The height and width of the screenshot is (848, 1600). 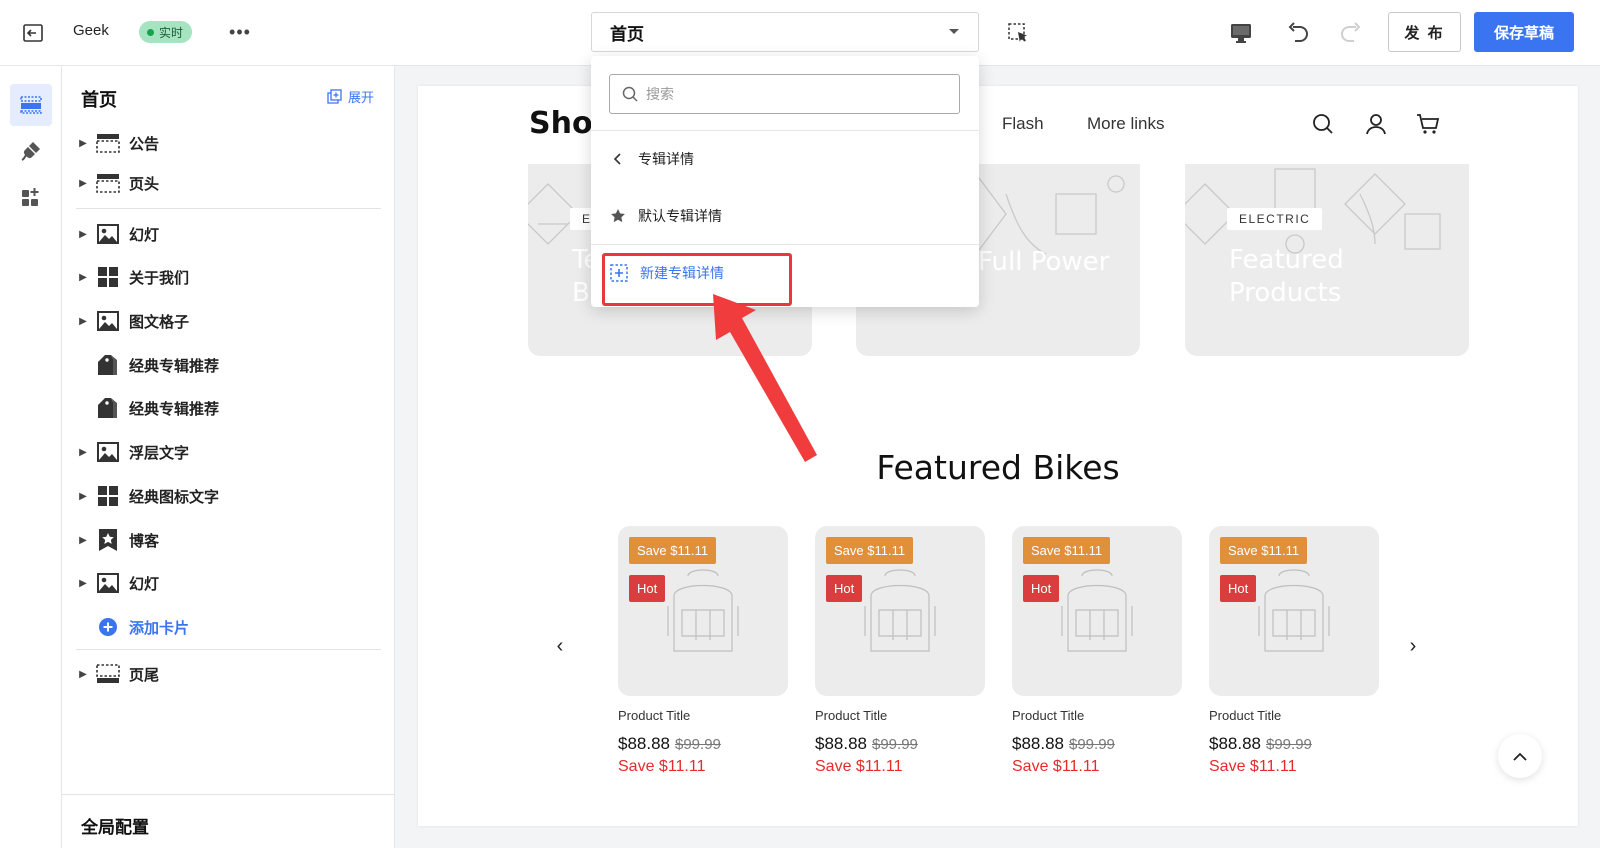 I want to click on apps-icon, so click(x=31, y=197).